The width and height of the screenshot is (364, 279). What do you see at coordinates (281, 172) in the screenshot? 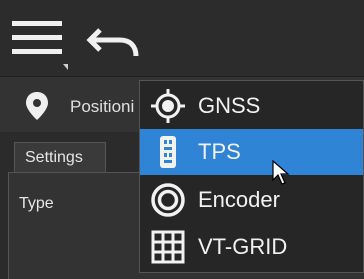
I see `mouse-cursor-icon` at bounding box center [281, 172].